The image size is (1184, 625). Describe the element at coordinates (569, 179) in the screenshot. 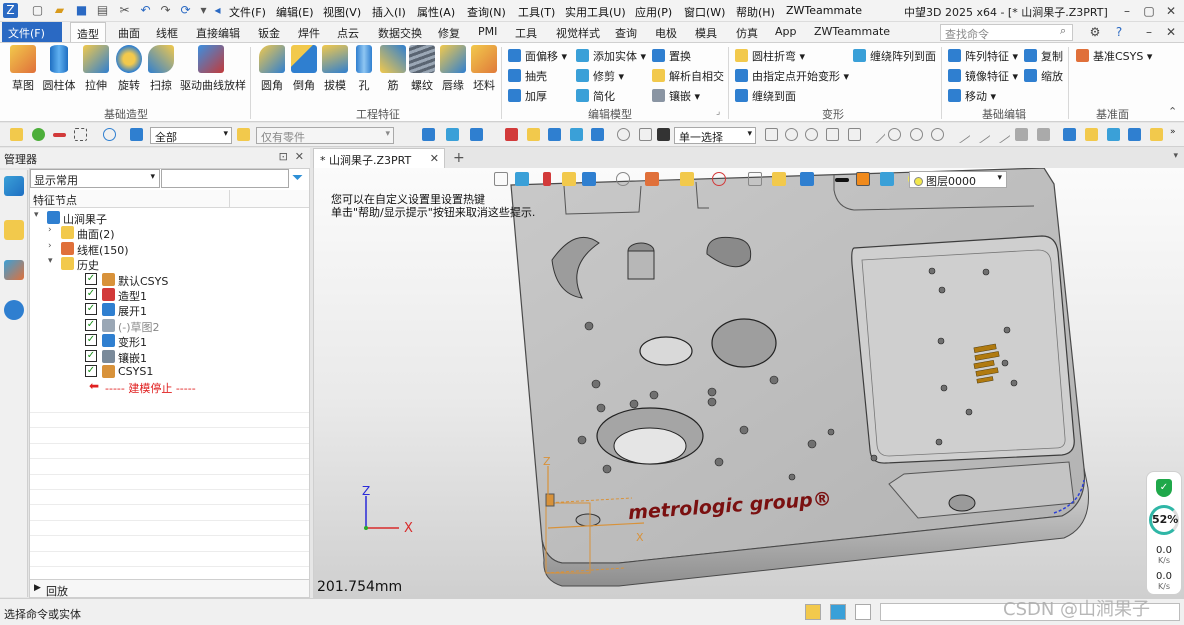

I see `display-mode-icon` at that location.